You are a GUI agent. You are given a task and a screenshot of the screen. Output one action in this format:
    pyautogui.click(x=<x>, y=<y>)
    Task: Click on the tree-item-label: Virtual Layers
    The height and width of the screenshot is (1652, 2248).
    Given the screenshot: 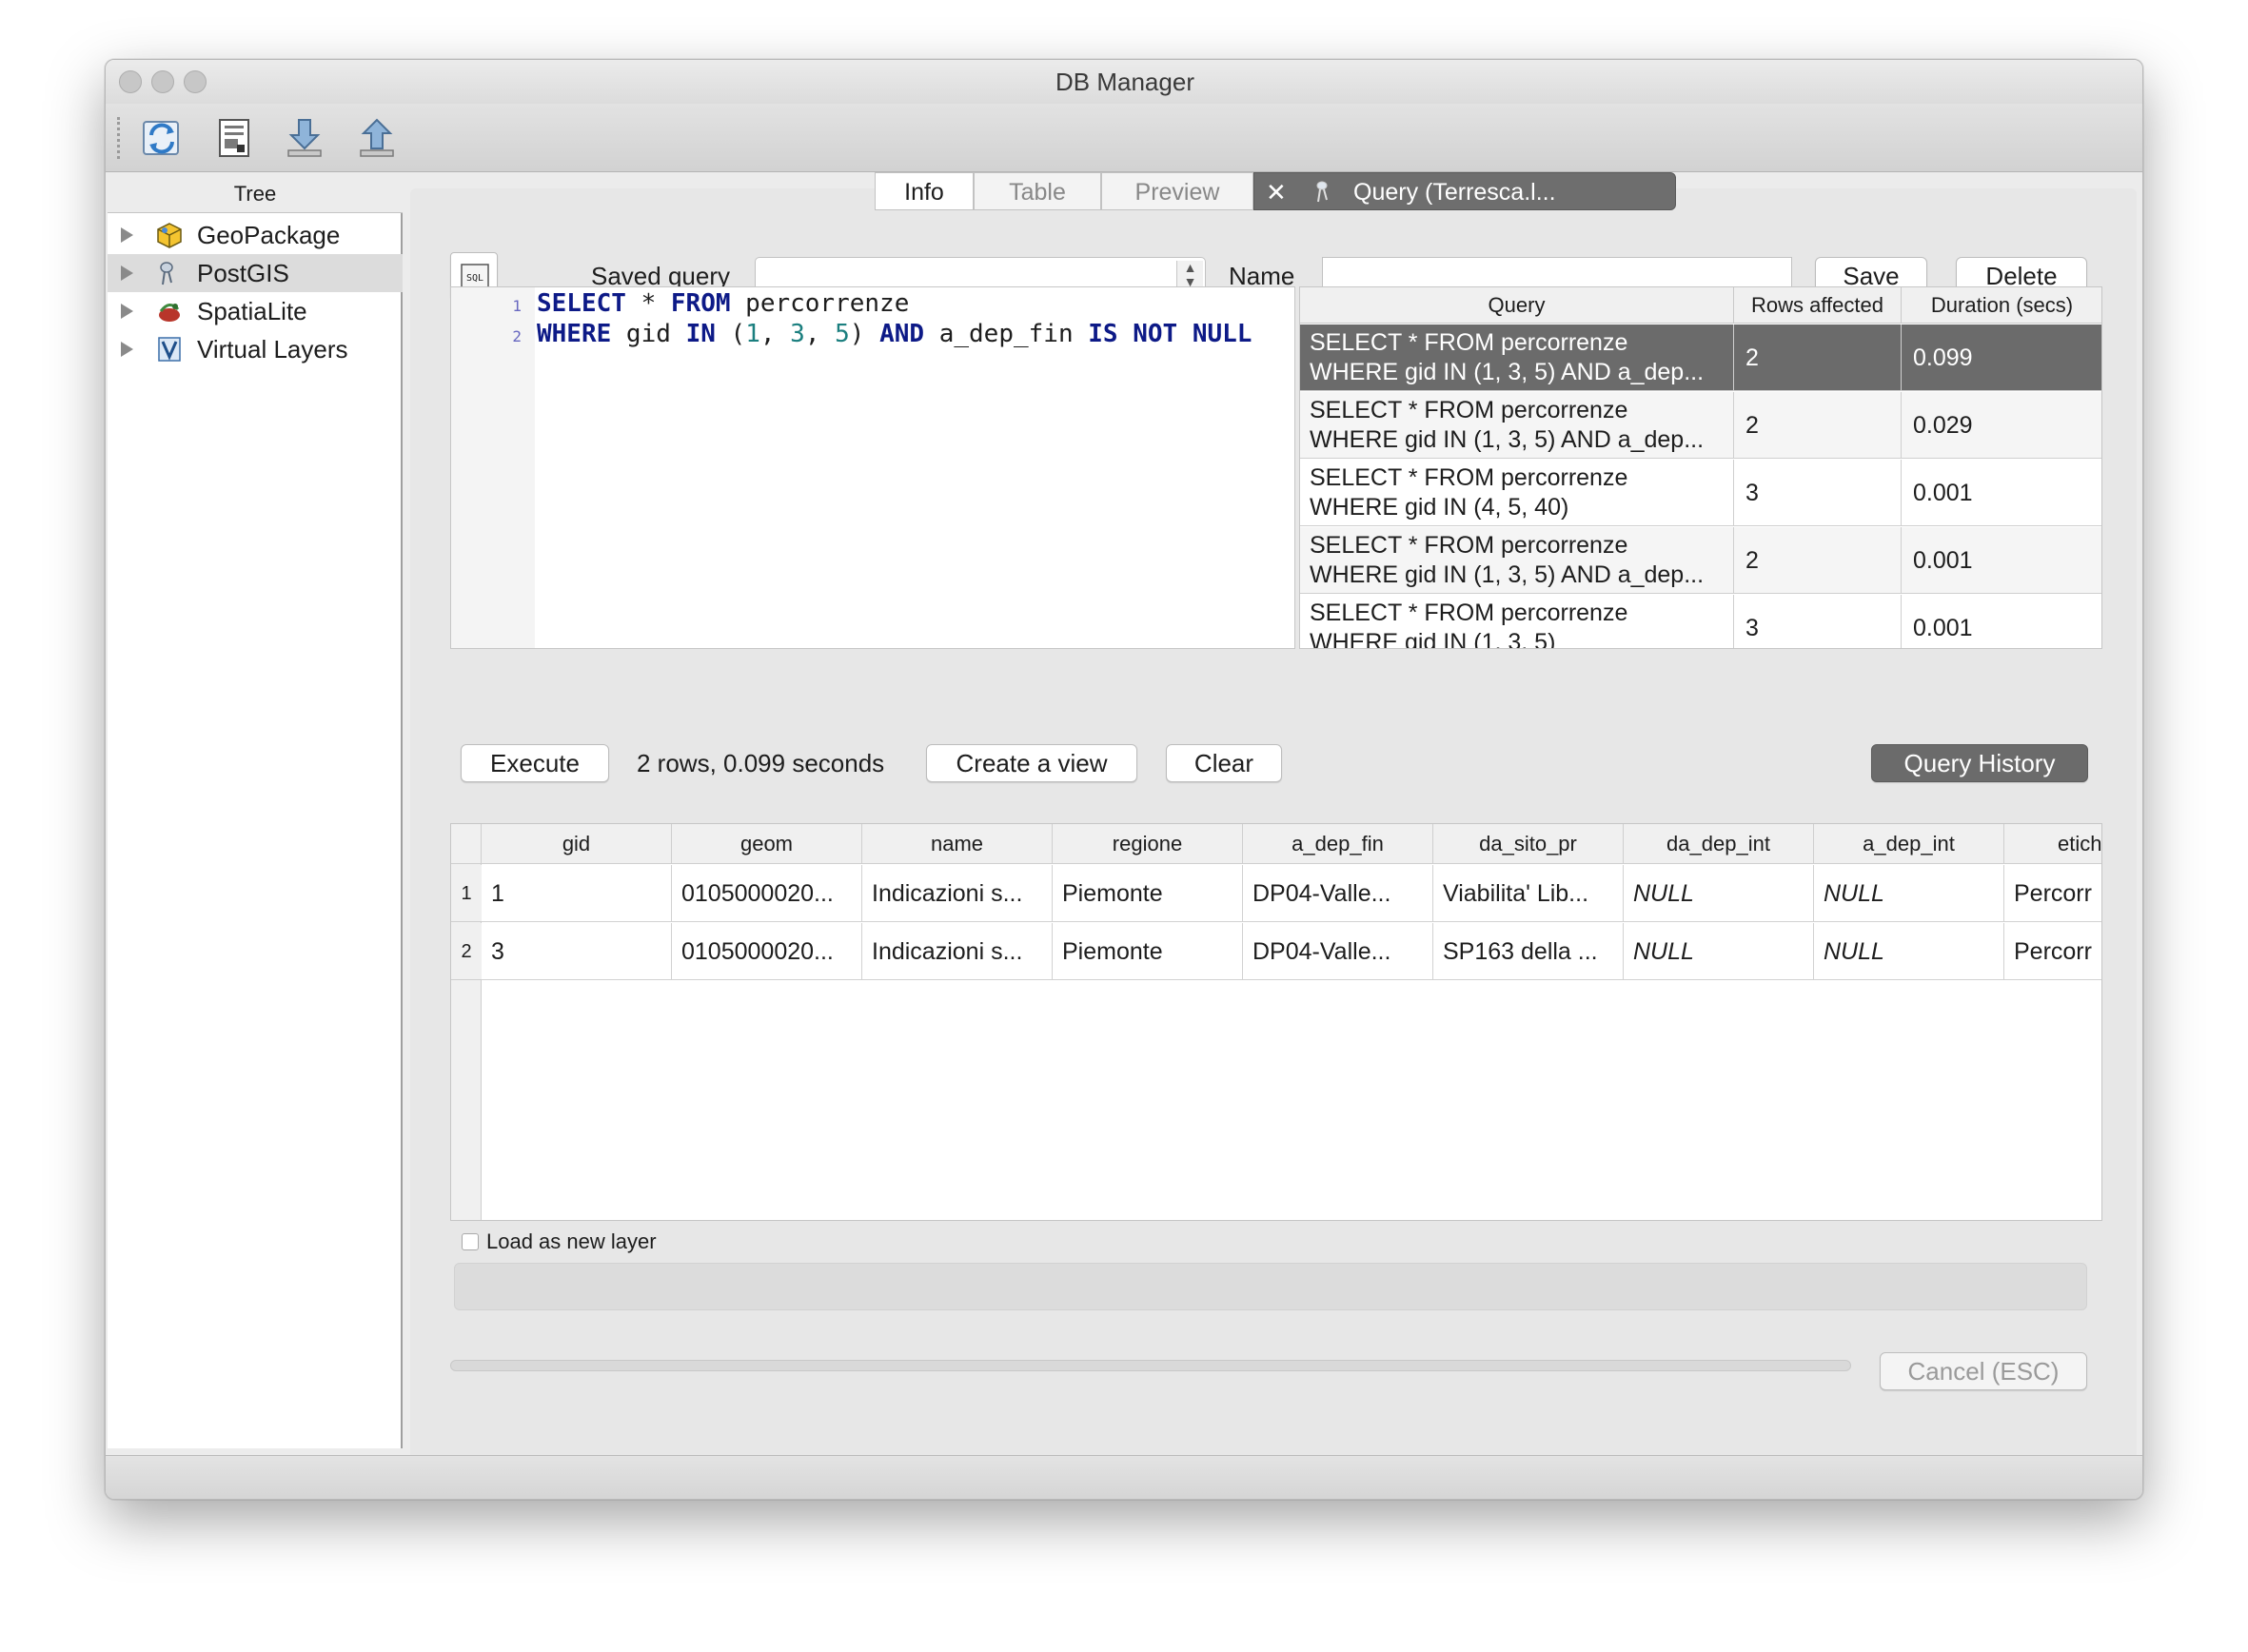 What is the action you would take?
    pyautogui.click(x=272, y=350)
    